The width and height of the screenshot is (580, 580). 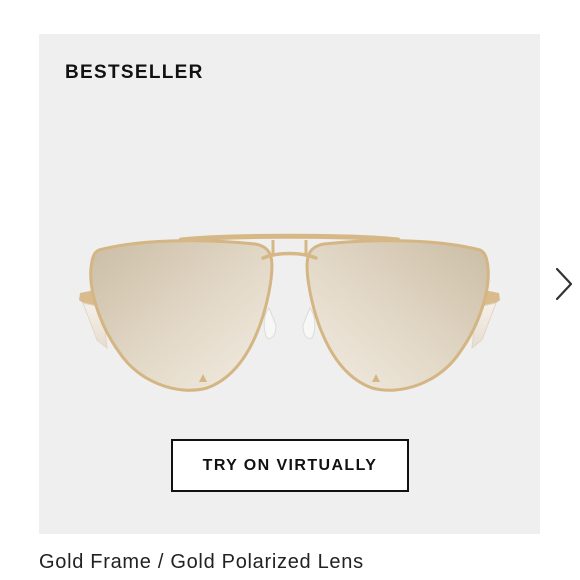 I want to click on chevron-right-icon, so click(x=564, y=284).